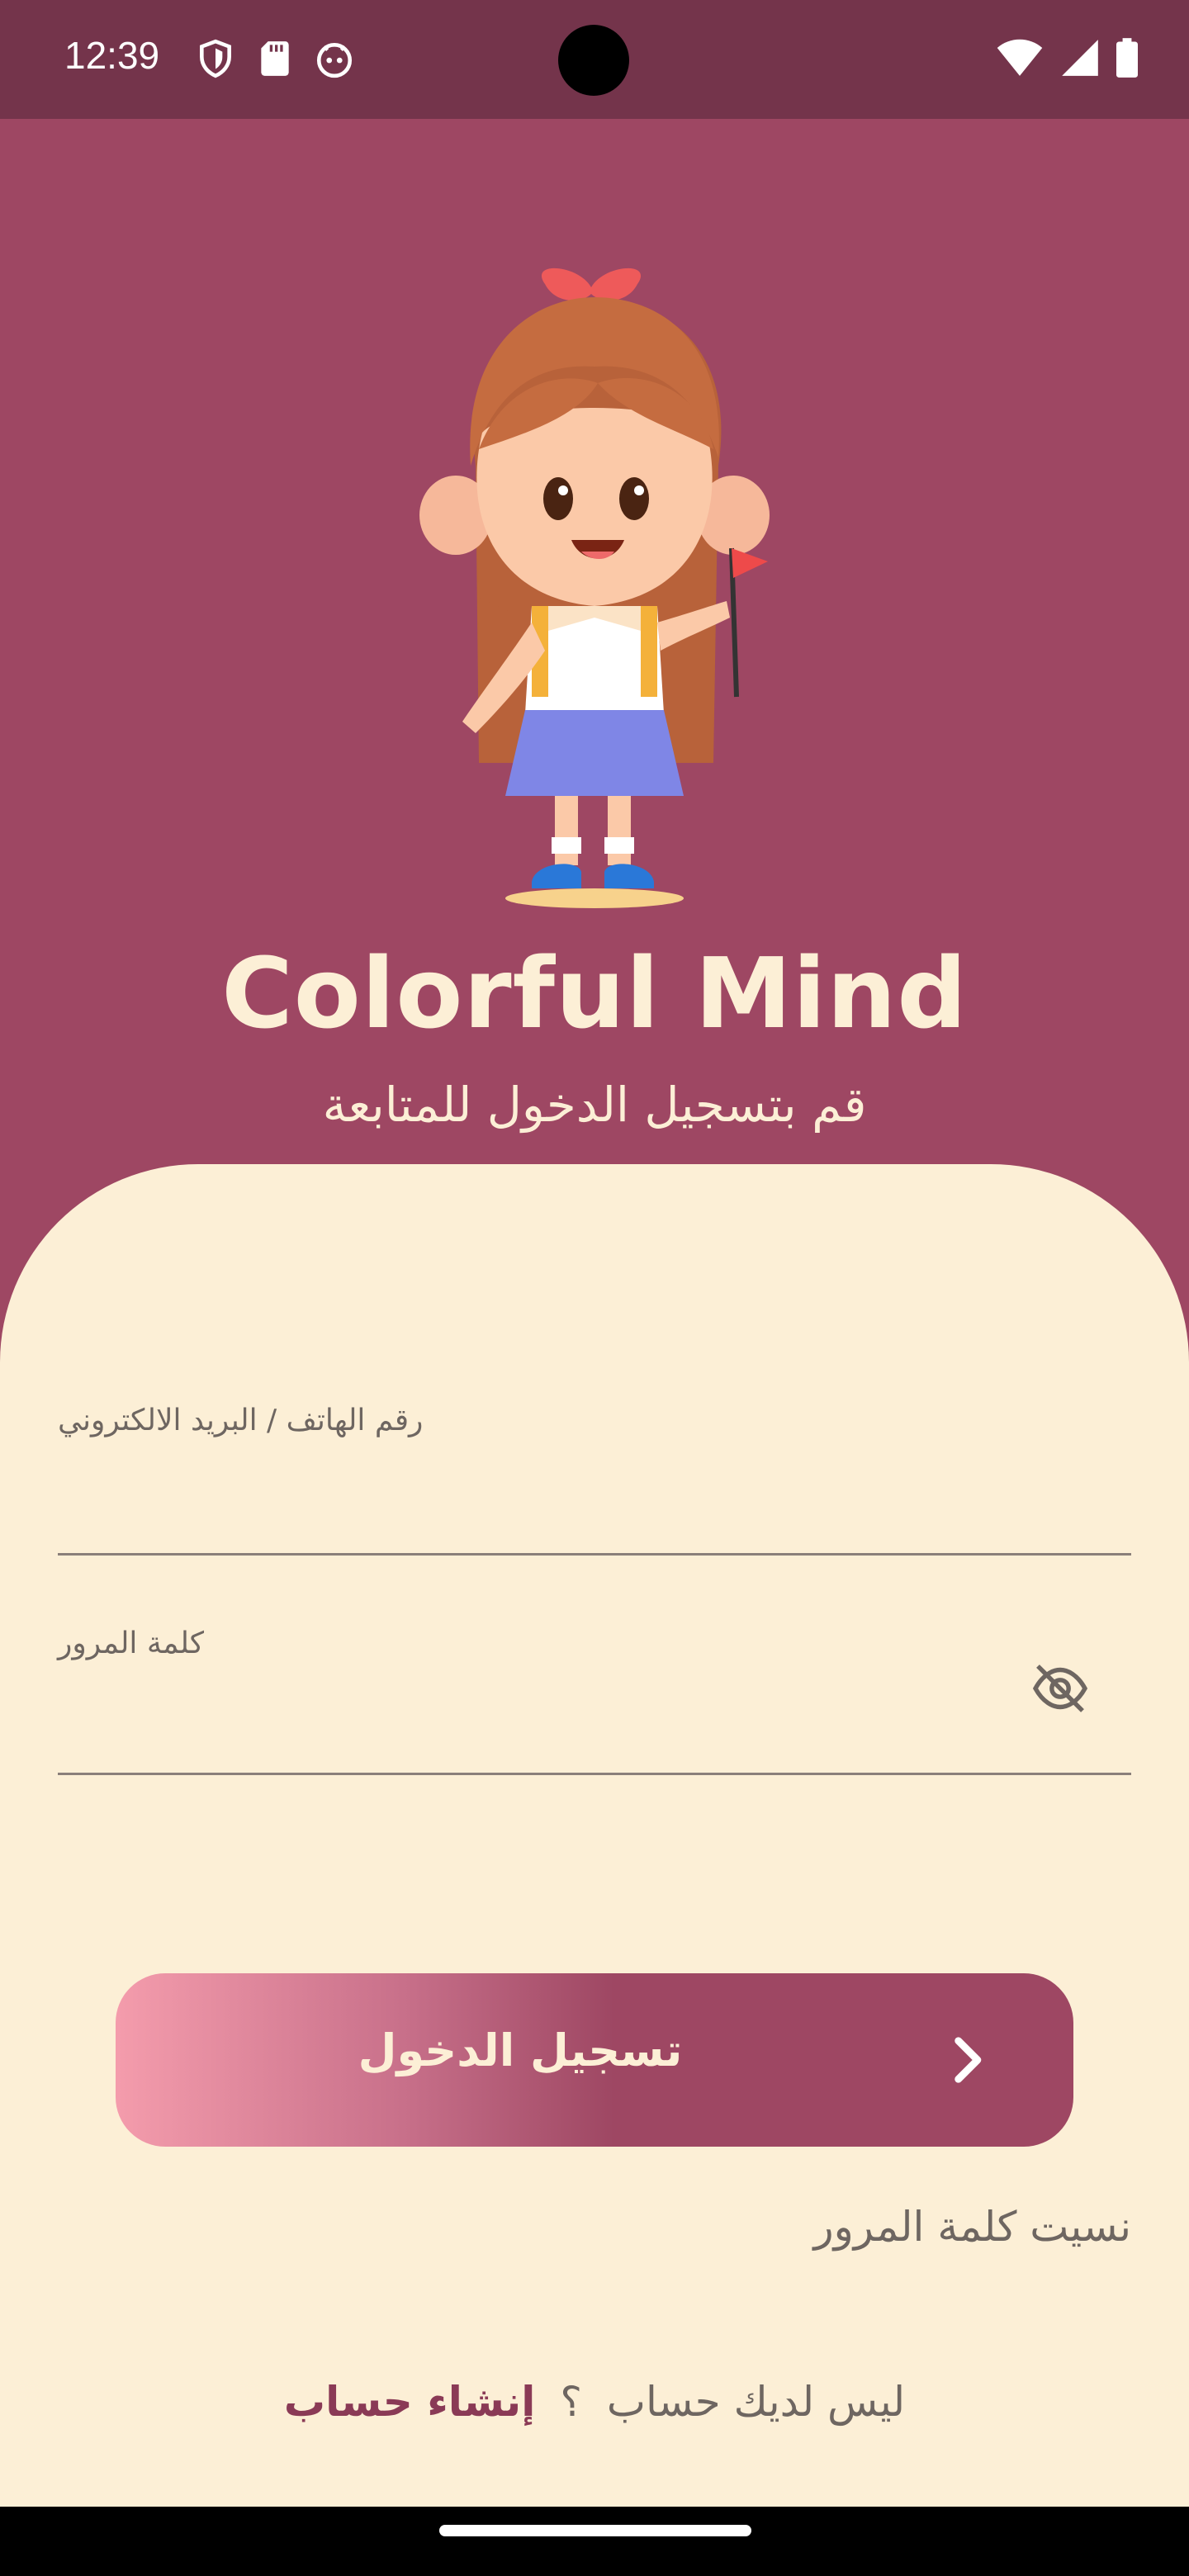 The width and height of the screenshot is (1189, 2576). Describe the element at coordinates (594, 1701) in the screenshot. I see `password-field: كلمة المرور` at that location.